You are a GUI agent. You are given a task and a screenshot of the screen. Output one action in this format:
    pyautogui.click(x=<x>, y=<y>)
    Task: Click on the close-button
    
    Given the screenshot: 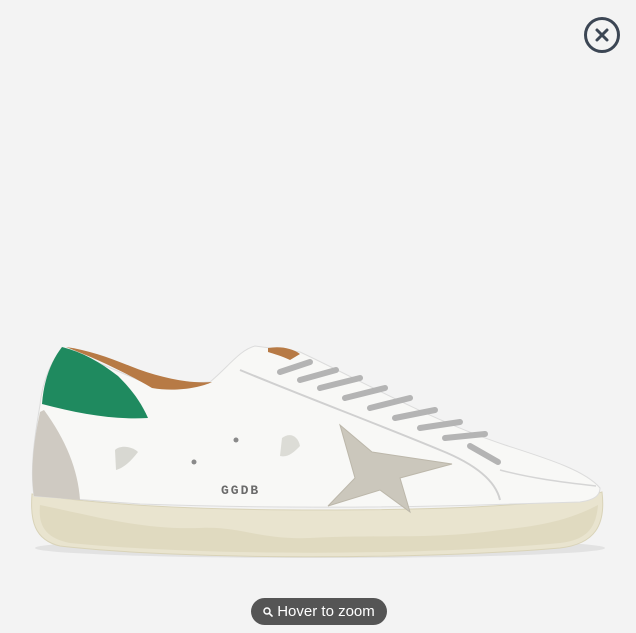 What is the action you would take?
    pyautogui.click(x=602, y=35)
    